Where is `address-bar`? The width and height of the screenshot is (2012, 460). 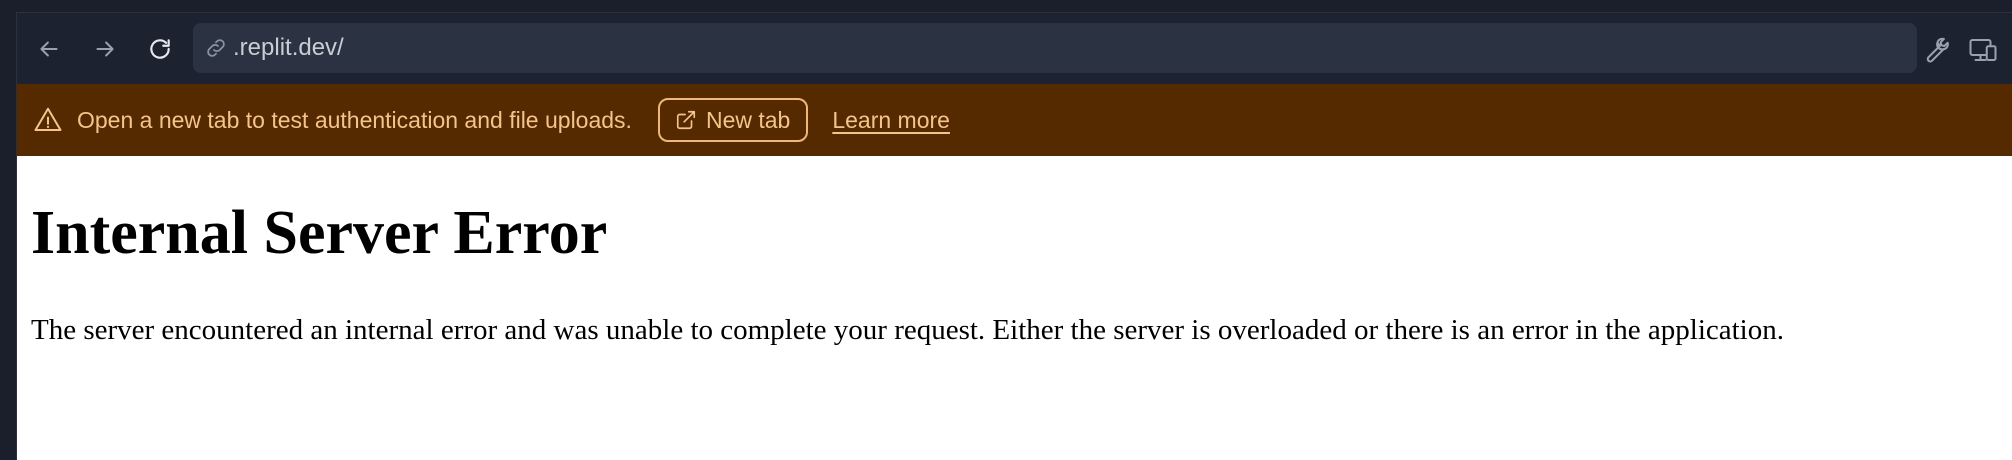
address-bar is located at coordinates (1055, 48).